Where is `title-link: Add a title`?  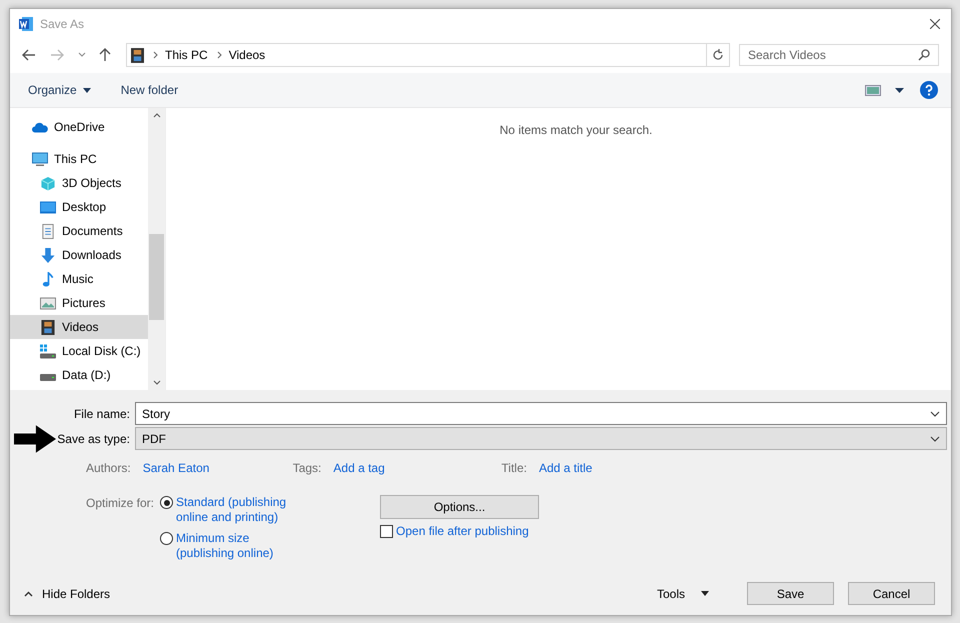
title-link: Add a title is located at coordinates (565, 468).